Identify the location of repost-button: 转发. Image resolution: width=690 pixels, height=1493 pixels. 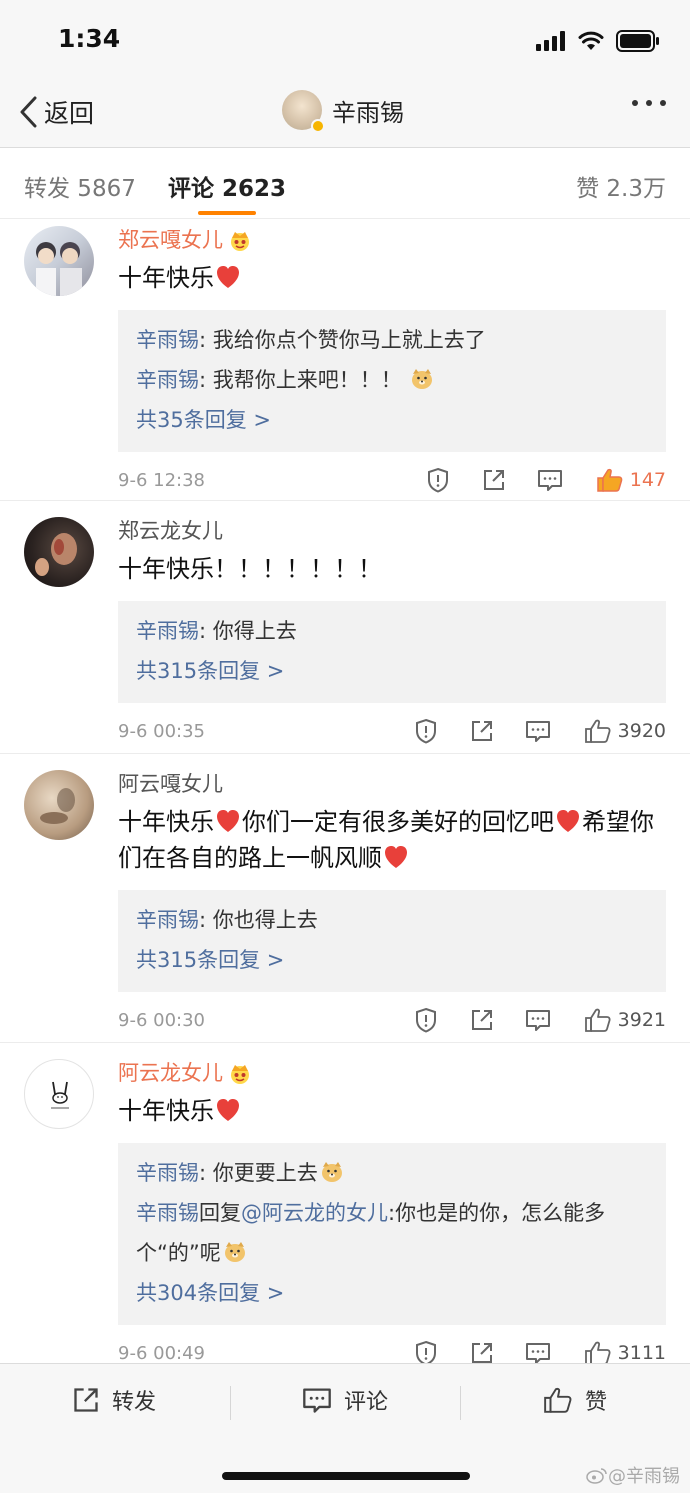
(114, 1400).